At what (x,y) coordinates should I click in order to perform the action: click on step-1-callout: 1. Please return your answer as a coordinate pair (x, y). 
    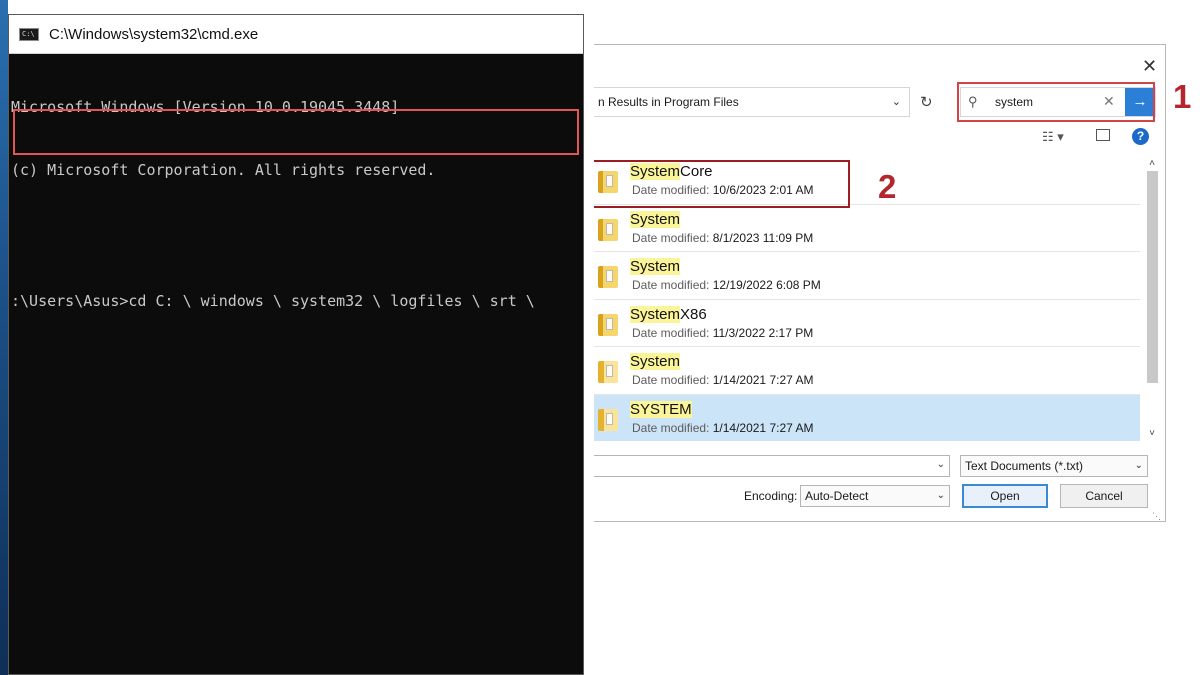
    Looking at the image, I should click on (1182, 96).